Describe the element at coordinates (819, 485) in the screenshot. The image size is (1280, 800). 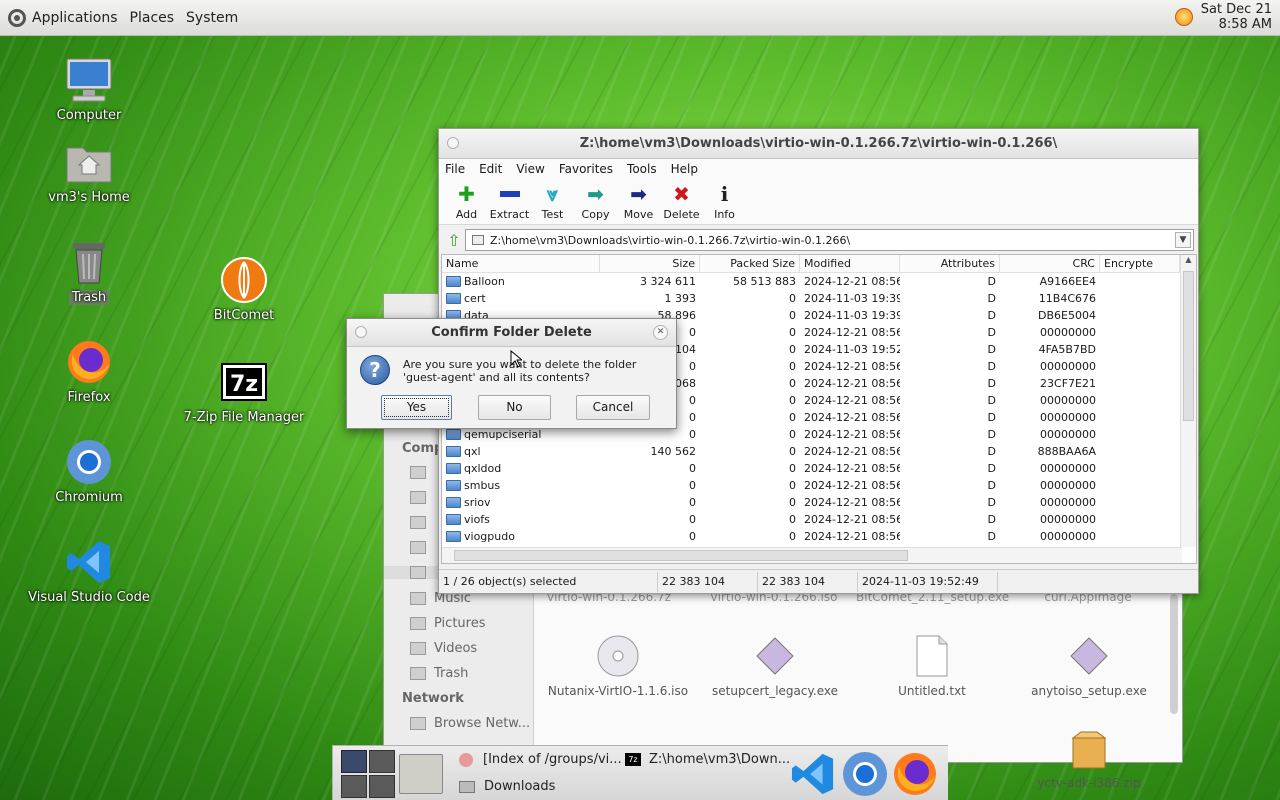
I see `table-row: smbus 0 0 2024-12-21 08:56 D 00000000` at that location.